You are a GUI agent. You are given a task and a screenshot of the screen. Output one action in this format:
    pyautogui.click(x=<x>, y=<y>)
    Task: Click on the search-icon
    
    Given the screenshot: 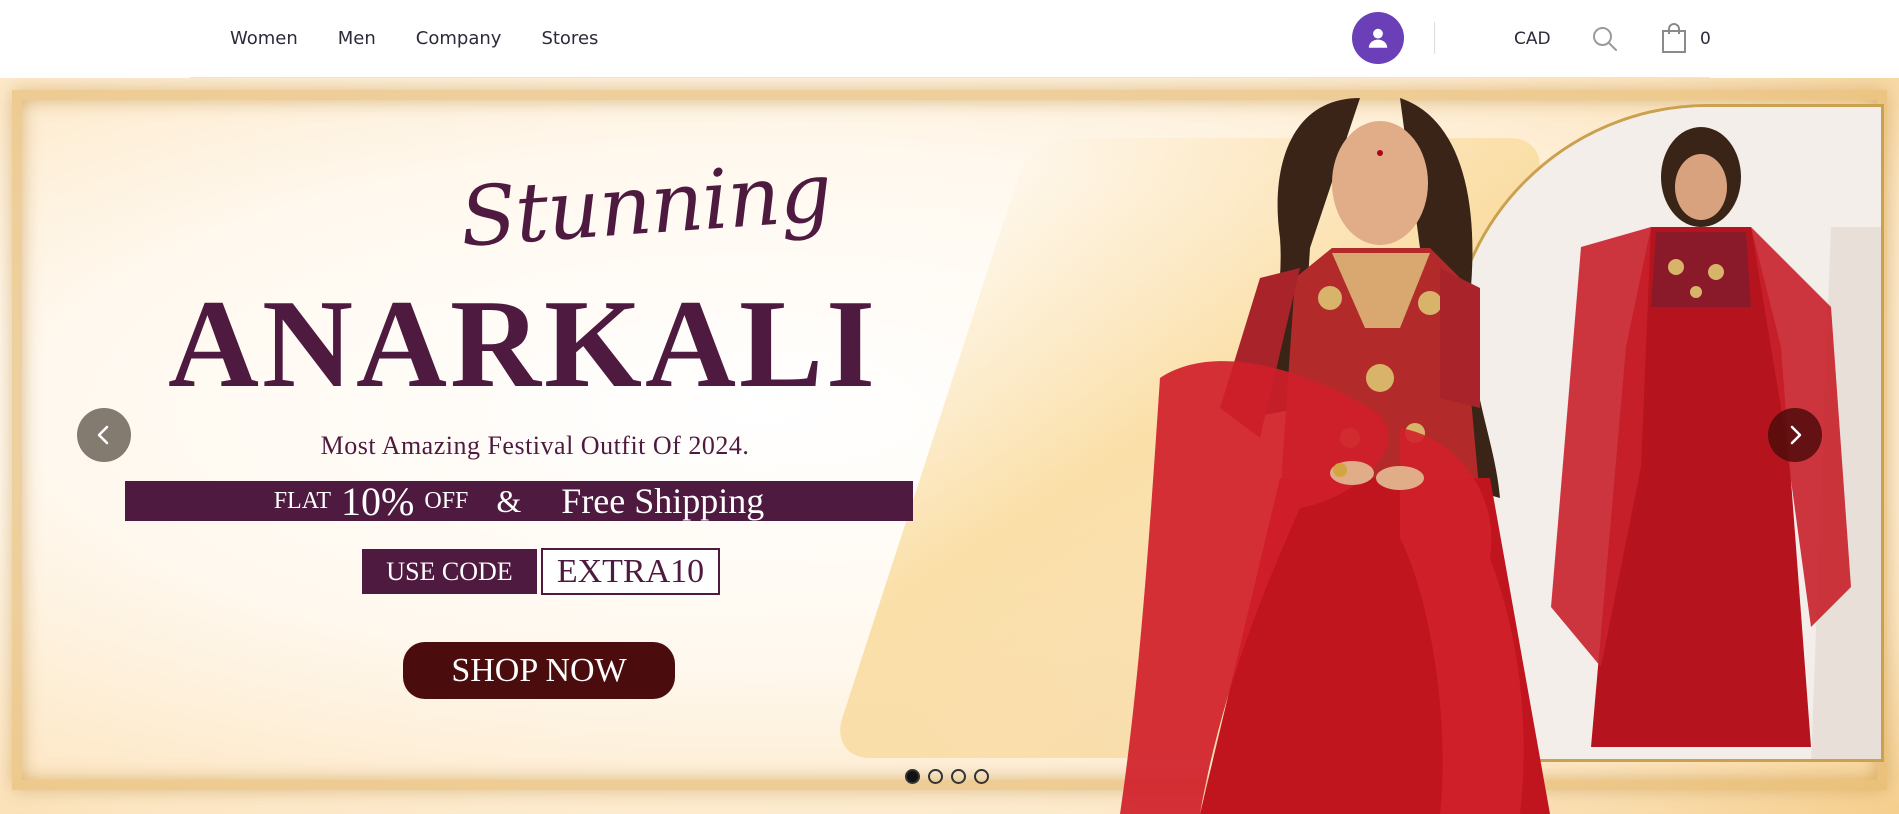 What is the action you would take?
    pyautogui.click(x=1605, y=39)
    